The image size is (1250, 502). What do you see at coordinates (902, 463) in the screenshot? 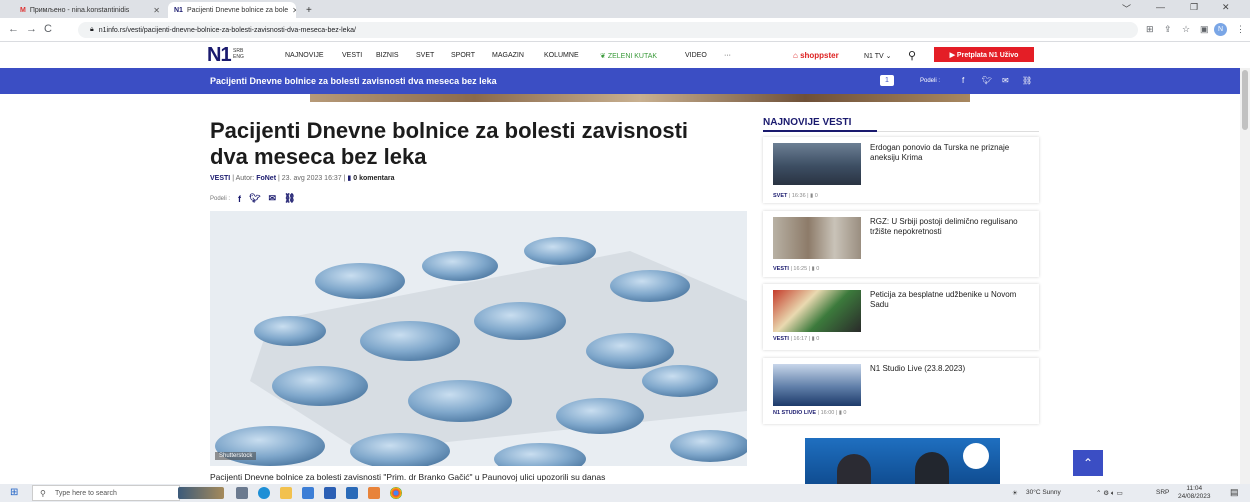
I see `n1-promo-banner` at bounding box center [902, 463].